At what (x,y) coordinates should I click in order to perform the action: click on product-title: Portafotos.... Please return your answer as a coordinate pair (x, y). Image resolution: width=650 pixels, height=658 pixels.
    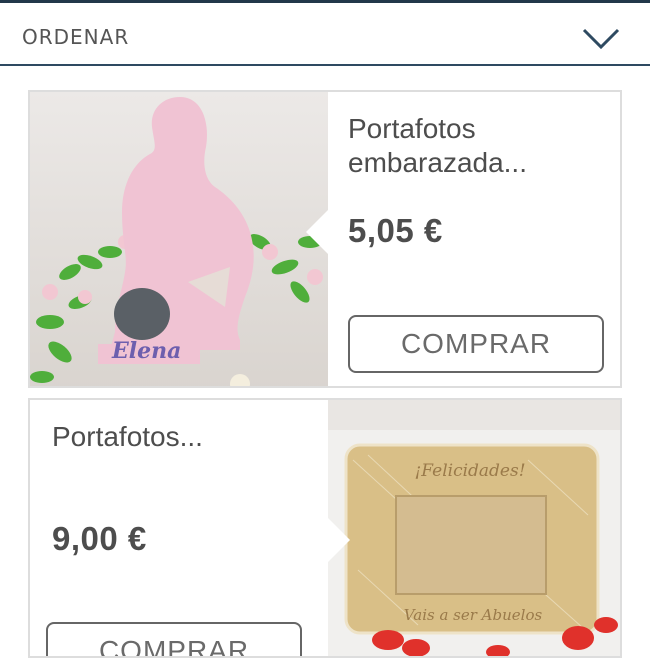
    Looking at the image, I should click on (127, 437).